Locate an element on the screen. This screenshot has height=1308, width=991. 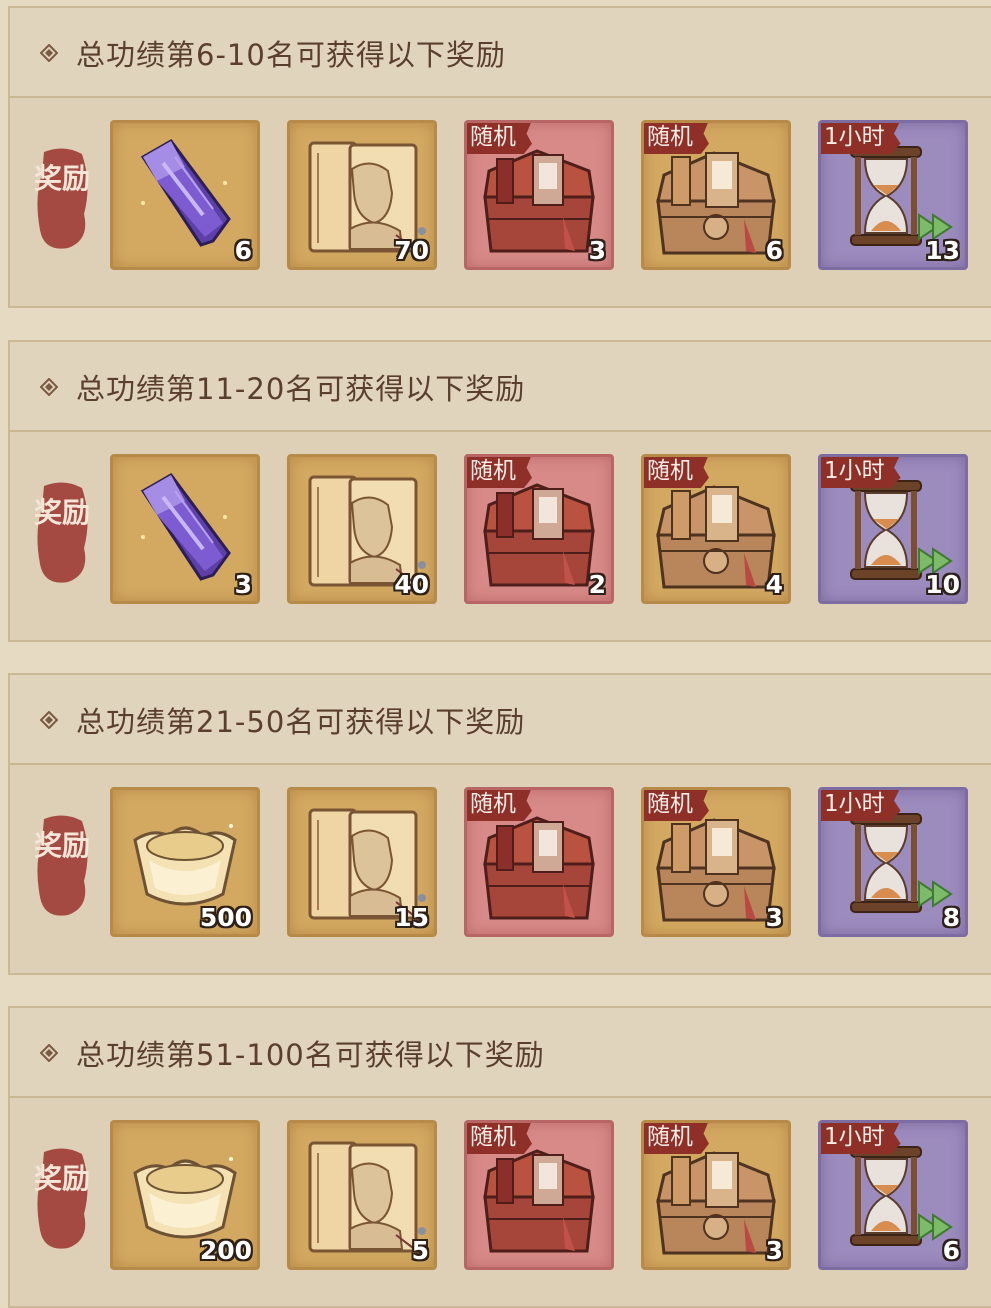
item-count: 70 is located at coordinates (411, 250).